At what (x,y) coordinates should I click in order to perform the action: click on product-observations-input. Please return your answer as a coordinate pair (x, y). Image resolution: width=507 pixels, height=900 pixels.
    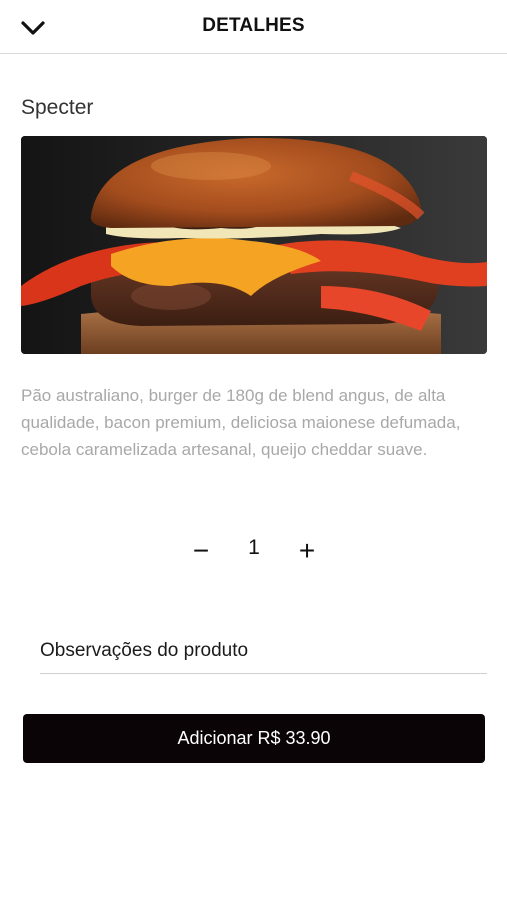
    Looking at the image, I should click on (263, 651).